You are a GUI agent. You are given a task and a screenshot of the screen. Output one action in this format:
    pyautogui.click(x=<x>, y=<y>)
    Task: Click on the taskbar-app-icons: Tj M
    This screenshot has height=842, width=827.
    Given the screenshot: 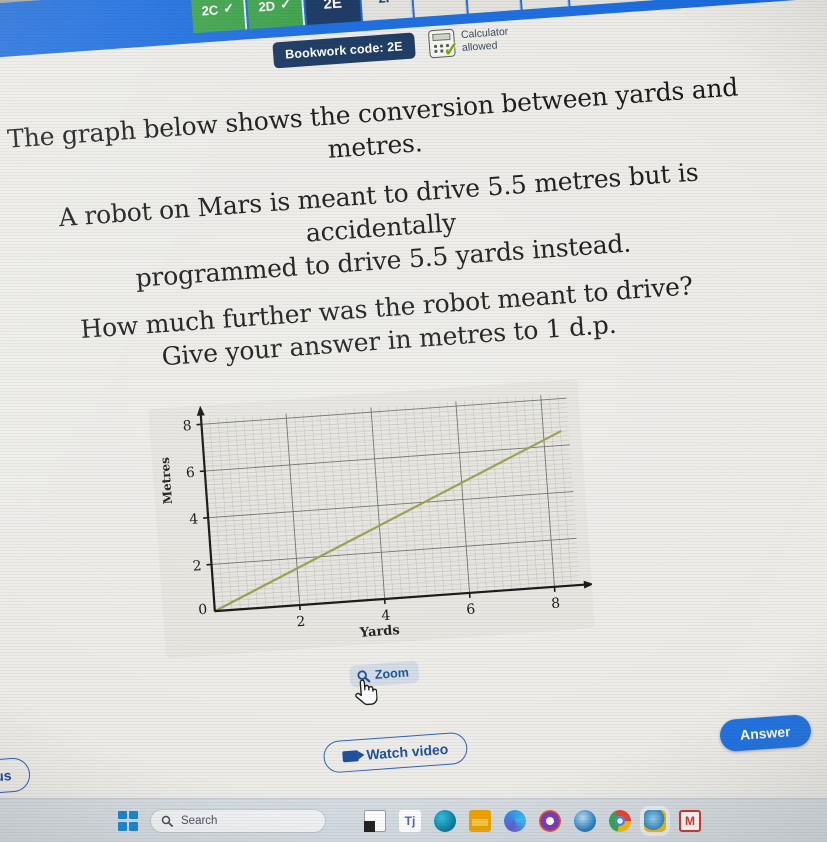 What is the action you would take?
    pyautogui.click(x=532, y=820)
    